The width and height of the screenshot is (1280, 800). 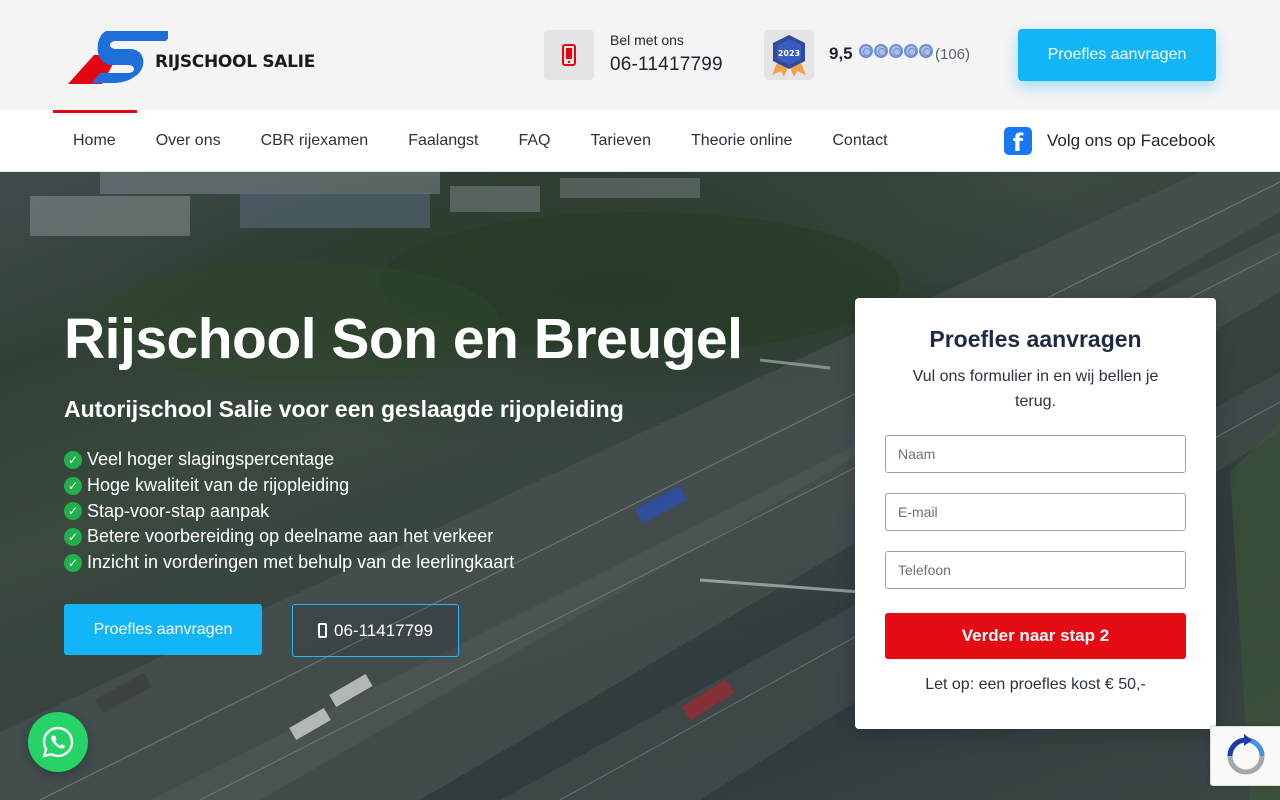 What do you see at coordinates (859, 141) in the screenshot?
I see `nav-item-contact: Contact` at bounding box center [859, 141].